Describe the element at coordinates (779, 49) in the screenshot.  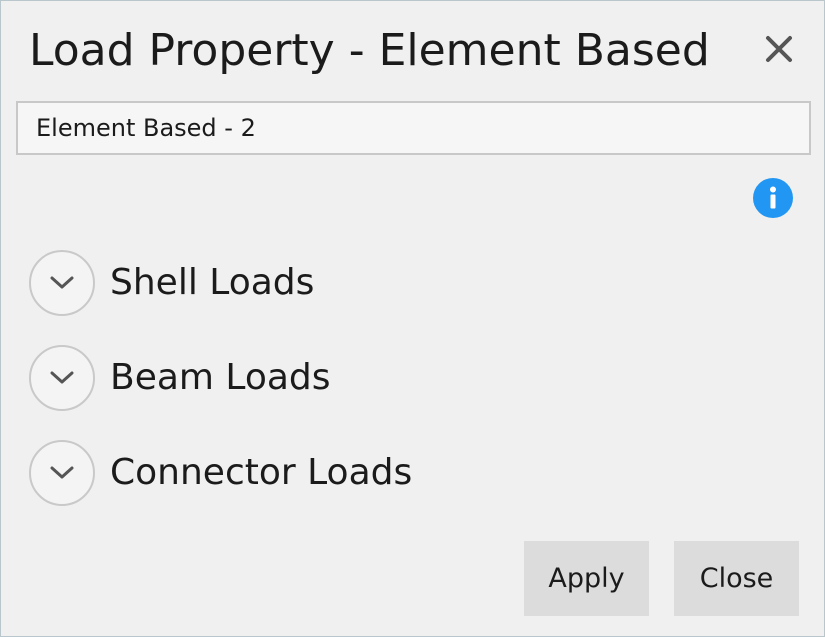
I see `close-icon` at that location.